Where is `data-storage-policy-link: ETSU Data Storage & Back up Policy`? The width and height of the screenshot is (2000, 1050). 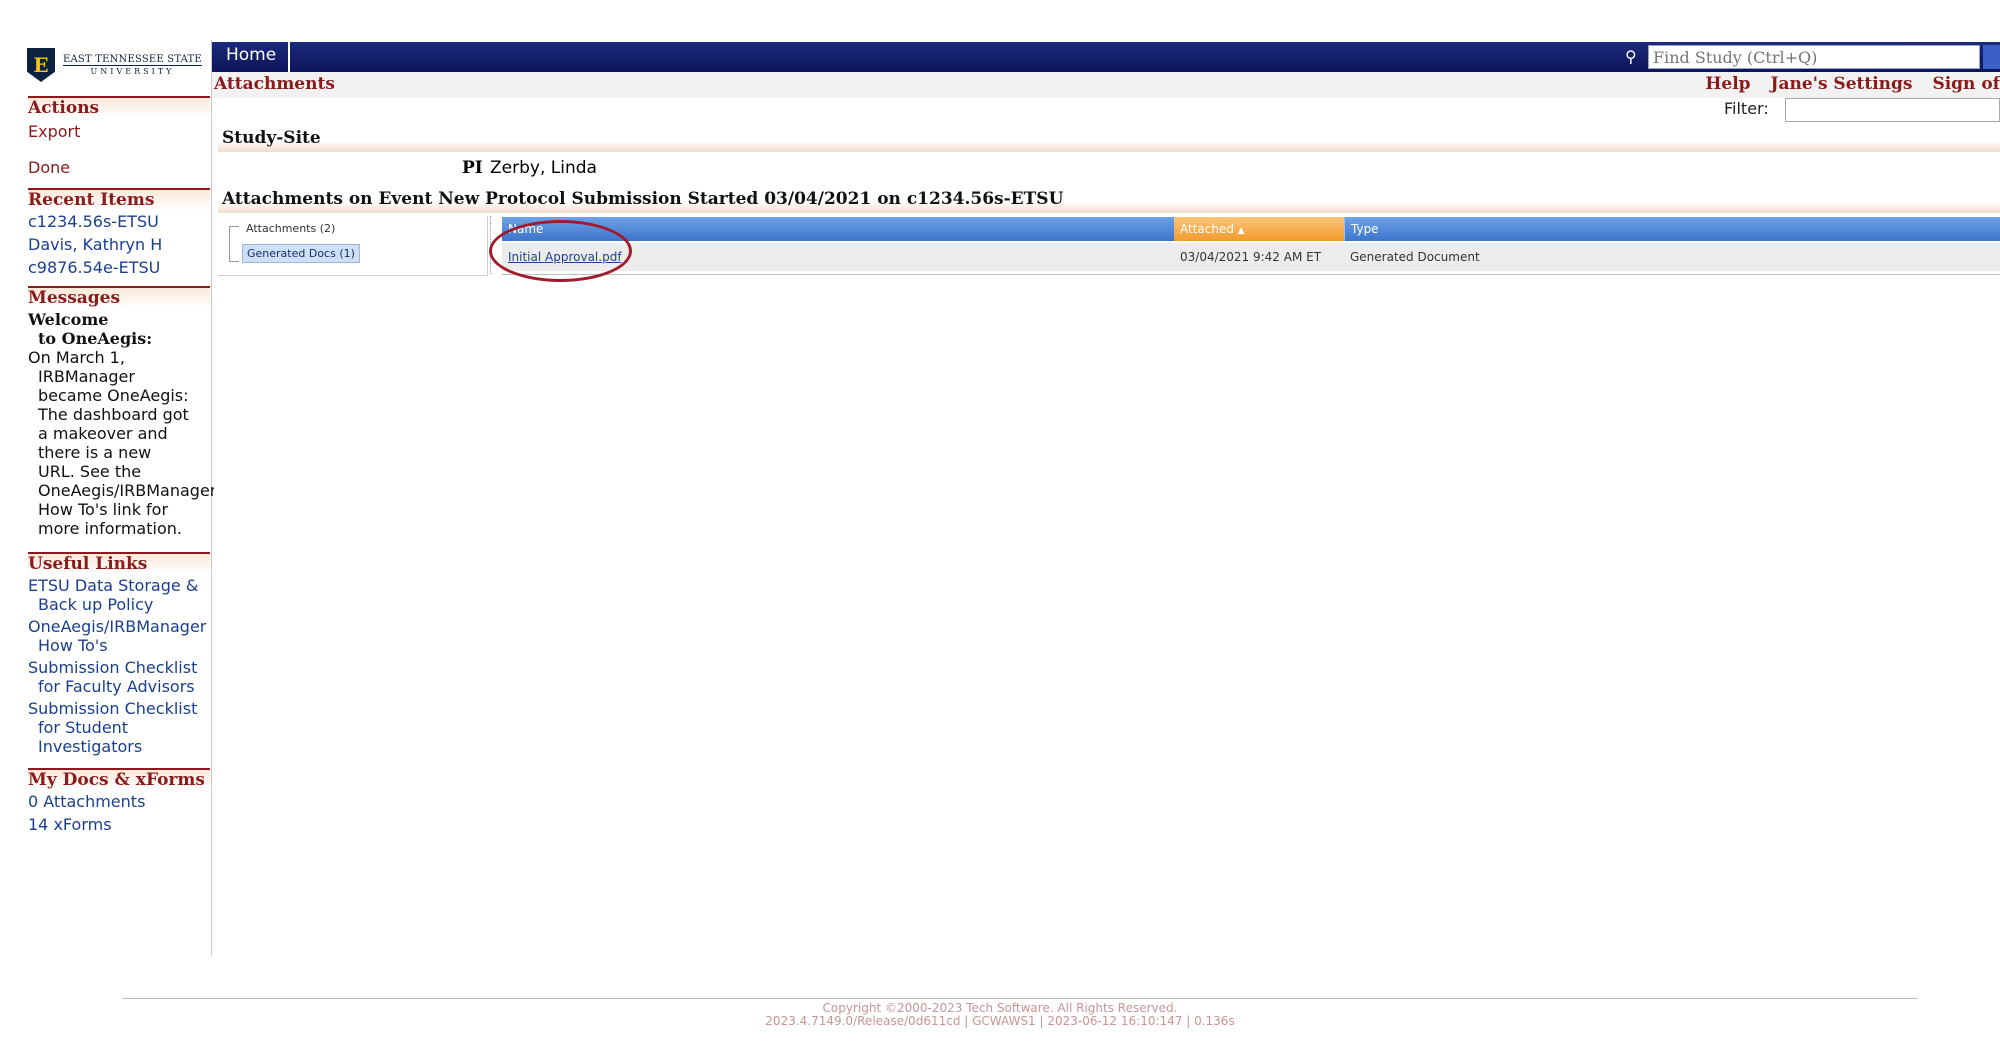
data-storage-policy-link: ETSU Data Storage & Back up Policy is located at coordinates (119, 595).